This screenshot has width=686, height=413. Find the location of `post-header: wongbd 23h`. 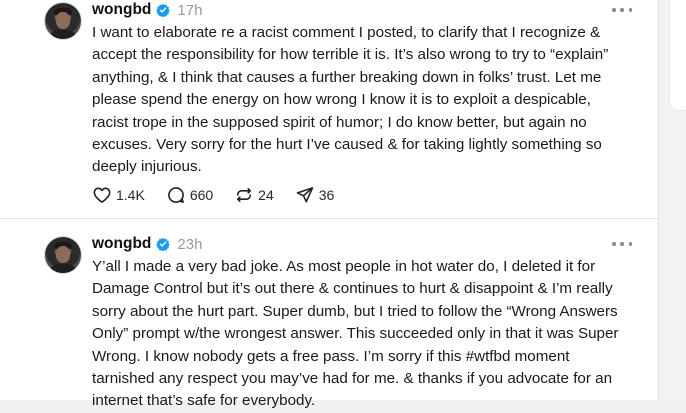

post-header: wongbd 23h is located at coordinates (147, 244).